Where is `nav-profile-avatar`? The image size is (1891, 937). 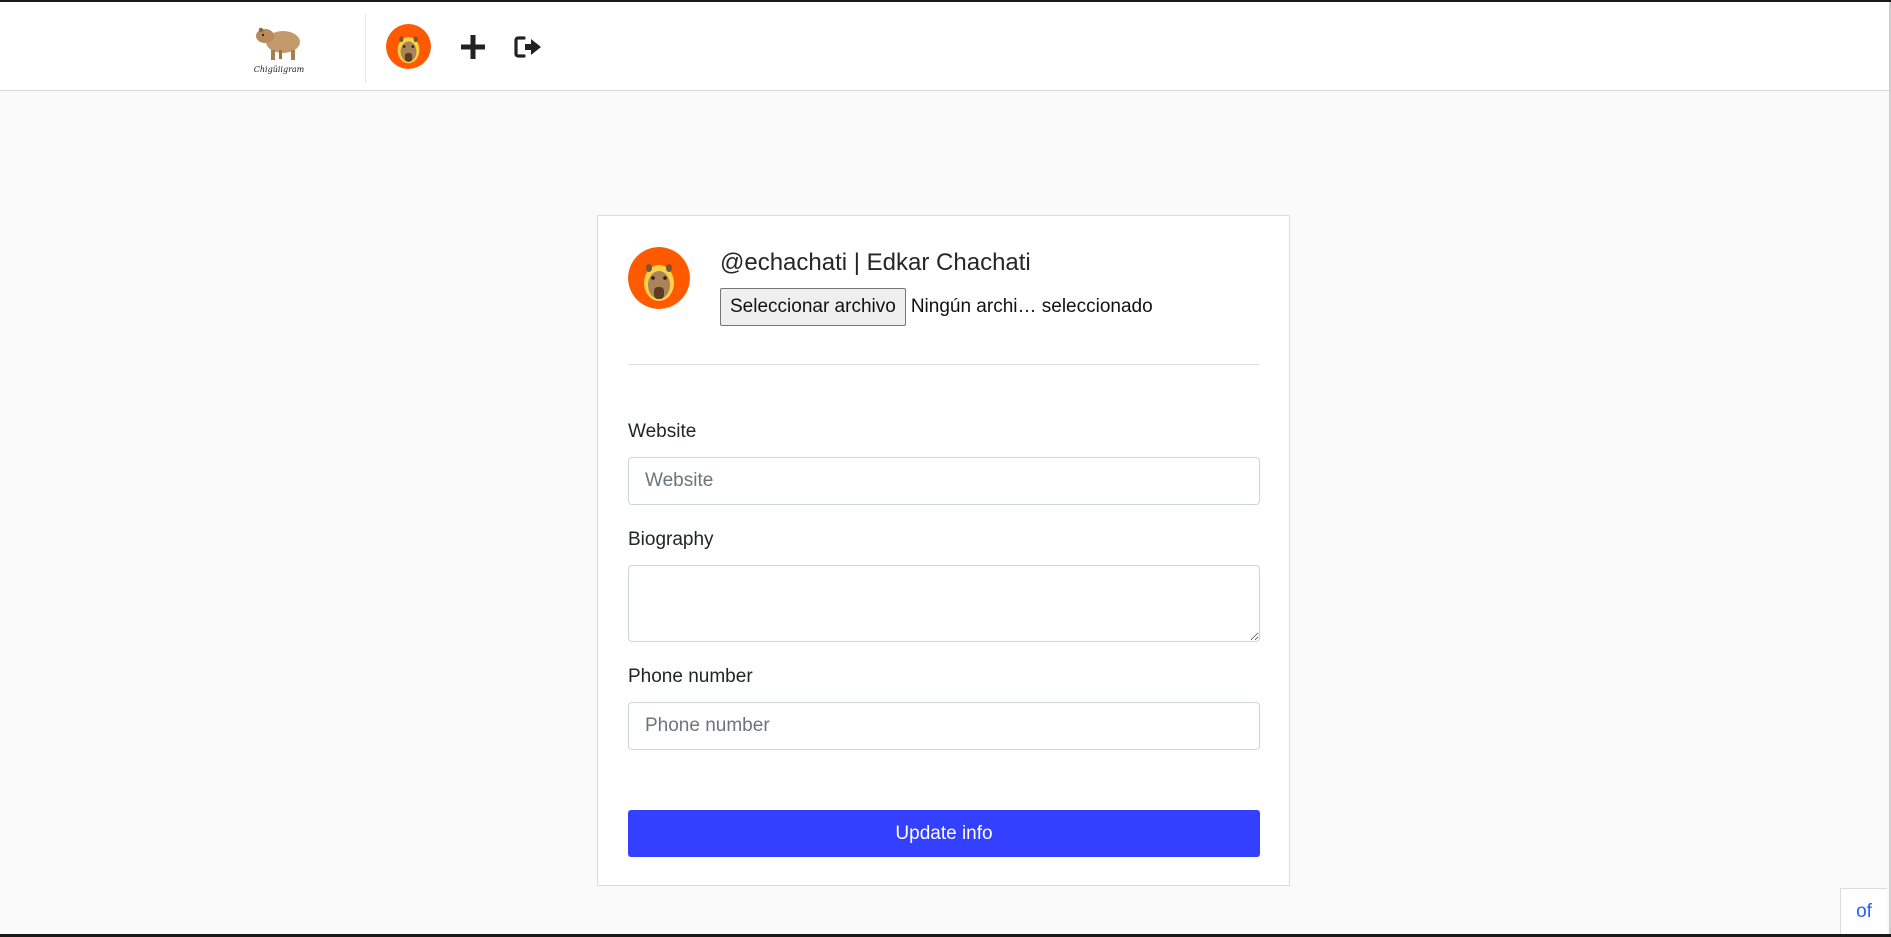 nav-profile-avatar is located at coordinates (408, 46).